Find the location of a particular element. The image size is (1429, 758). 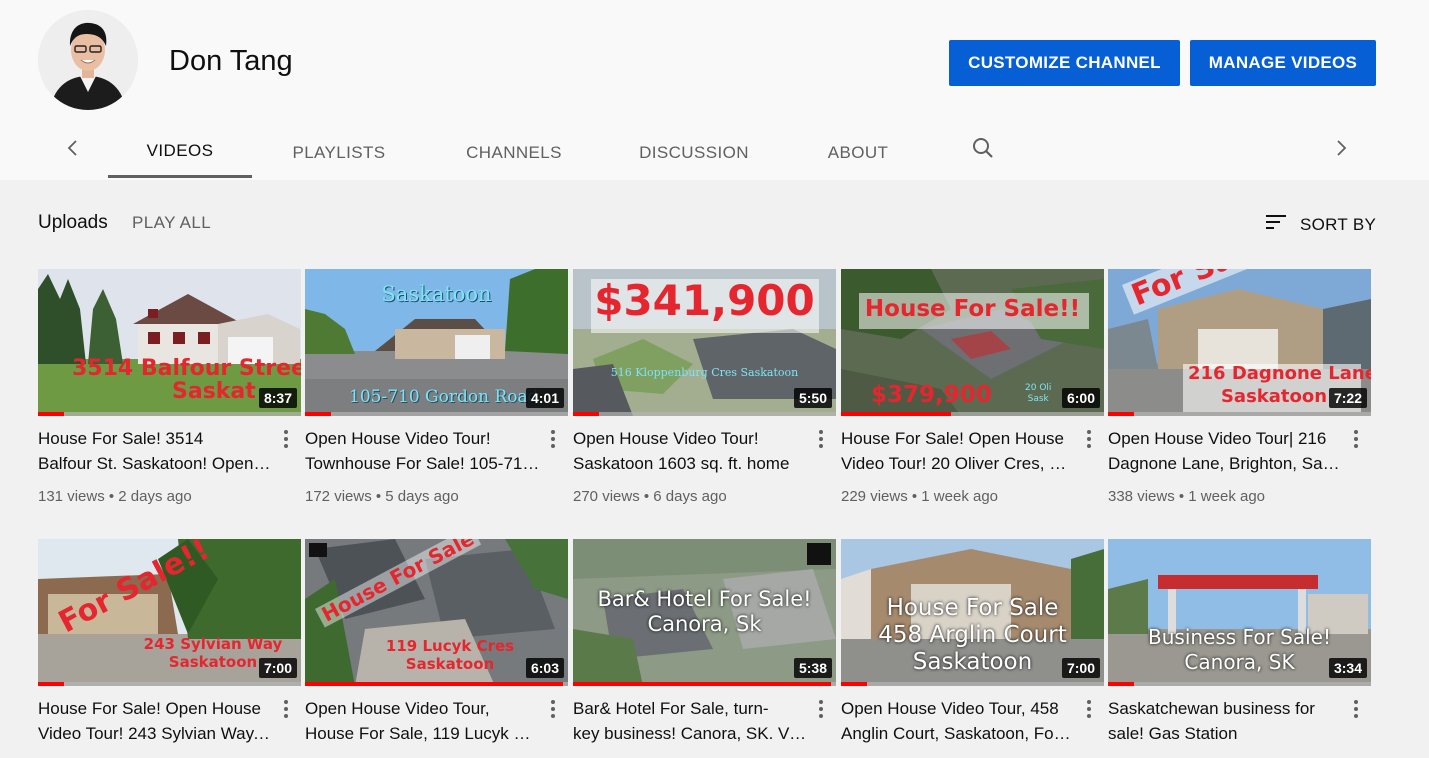

thumbnail-overlay-text: 20 Oli is located at coordinates (1038, 388).